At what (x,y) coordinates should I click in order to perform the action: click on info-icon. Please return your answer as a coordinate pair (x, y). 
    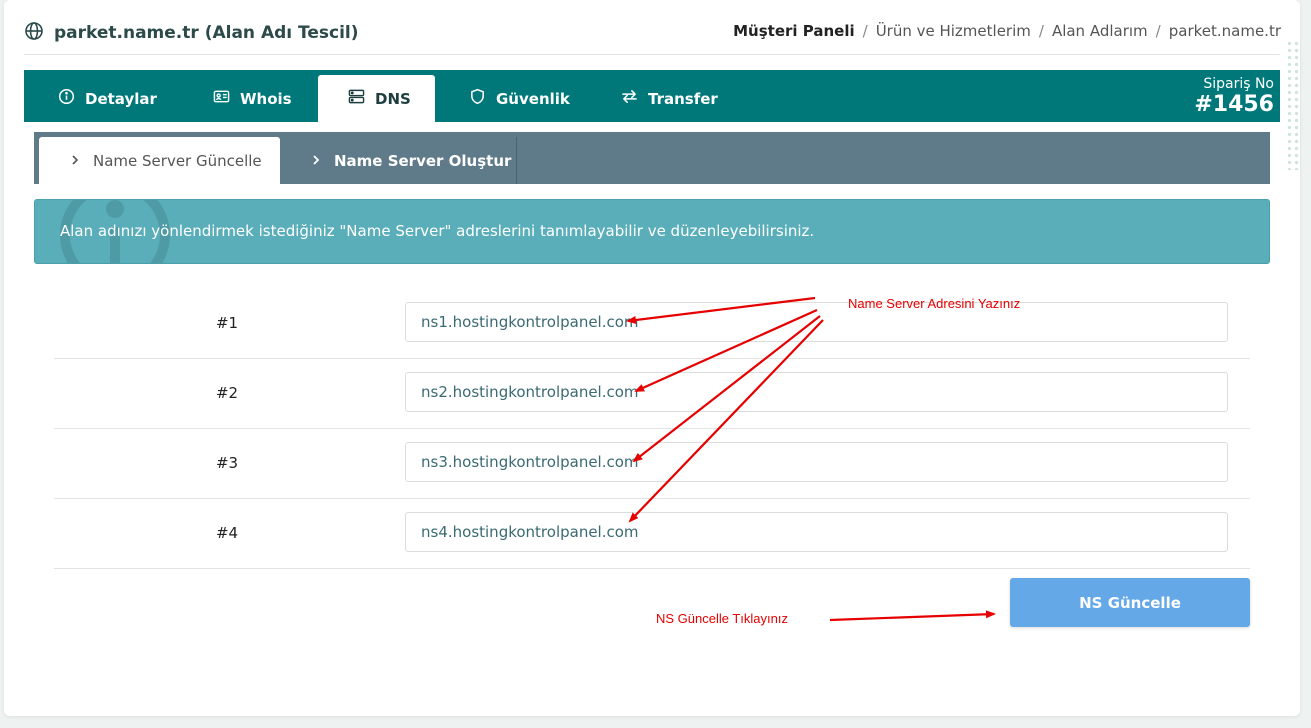
    Looking at the image, I should click on (66, 98).